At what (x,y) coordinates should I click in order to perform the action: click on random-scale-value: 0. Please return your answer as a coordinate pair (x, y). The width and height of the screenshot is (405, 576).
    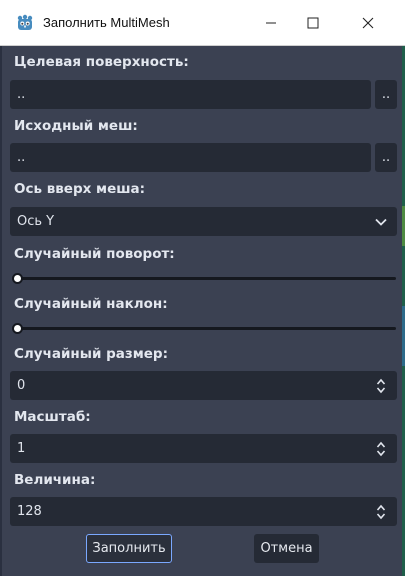
    Looking at the image, I should click on (21, 385).